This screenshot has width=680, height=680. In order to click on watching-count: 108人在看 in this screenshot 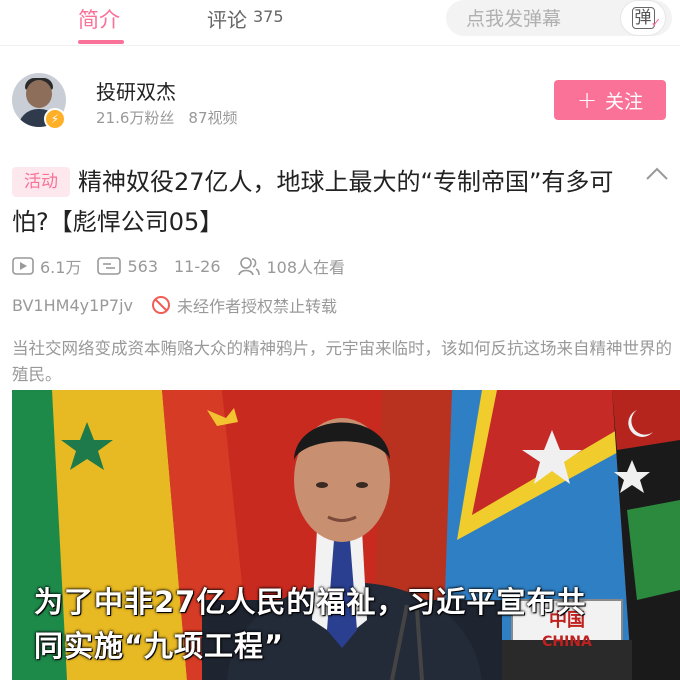, I will do `click(291, 266)`.